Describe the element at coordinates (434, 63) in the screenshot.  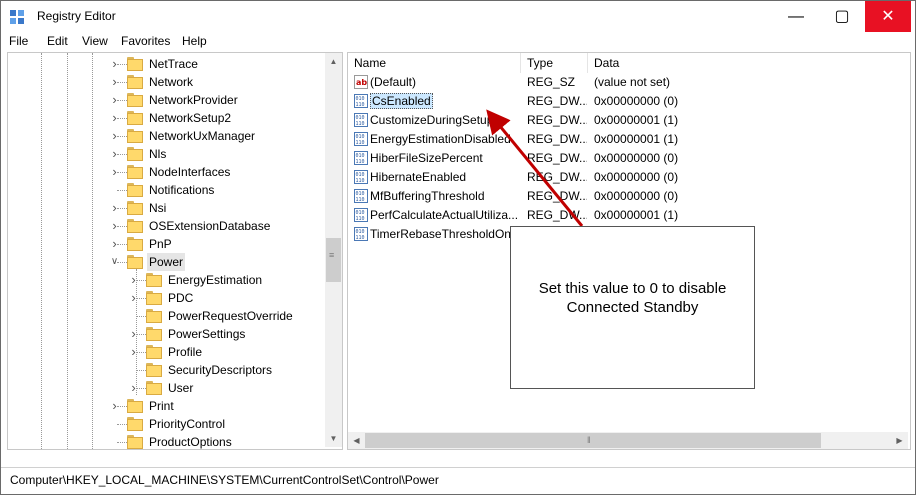
I see `column-header-name: Name` at that location.